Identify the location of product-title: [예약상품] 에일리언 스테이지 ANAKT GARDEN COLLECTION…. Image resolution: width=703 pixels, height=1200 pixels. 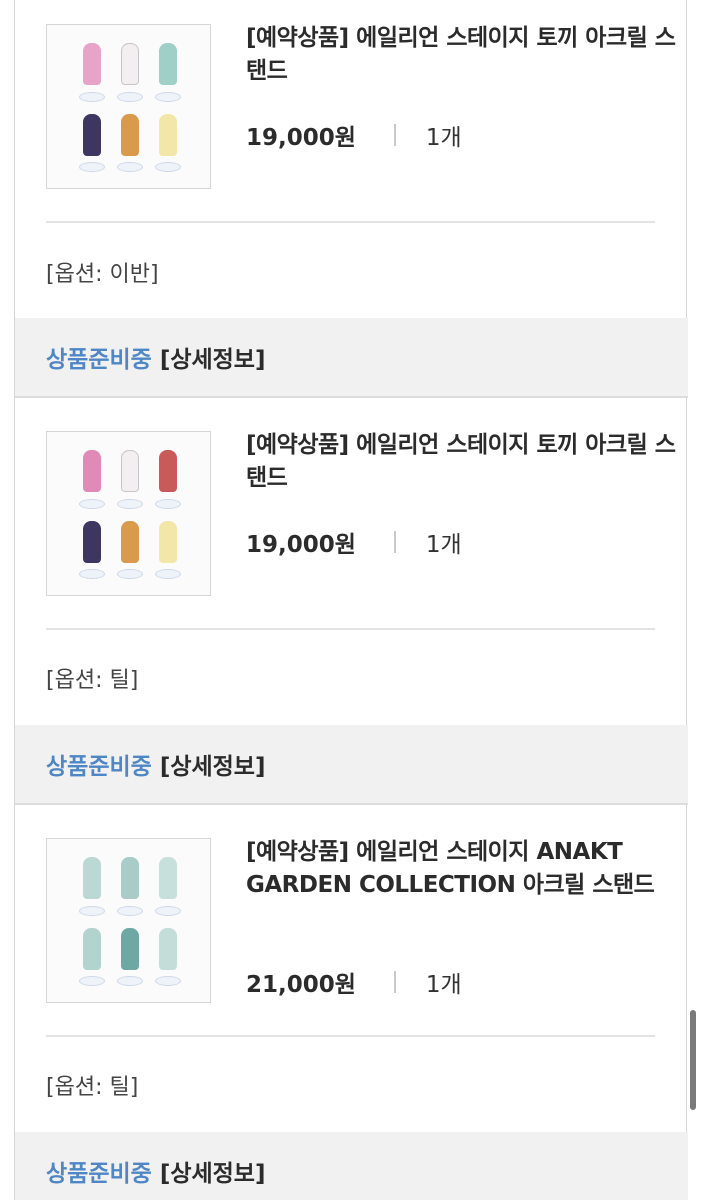
(461, 869).